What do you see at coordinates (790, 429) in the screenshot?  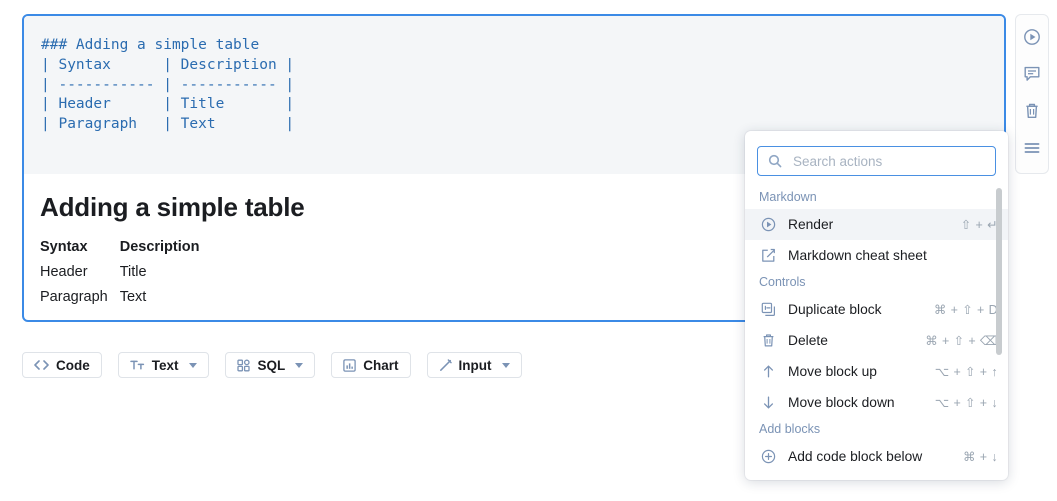 I see `menu-section-add-blocks-label: Add blocks` at bounding box center [790, 429].